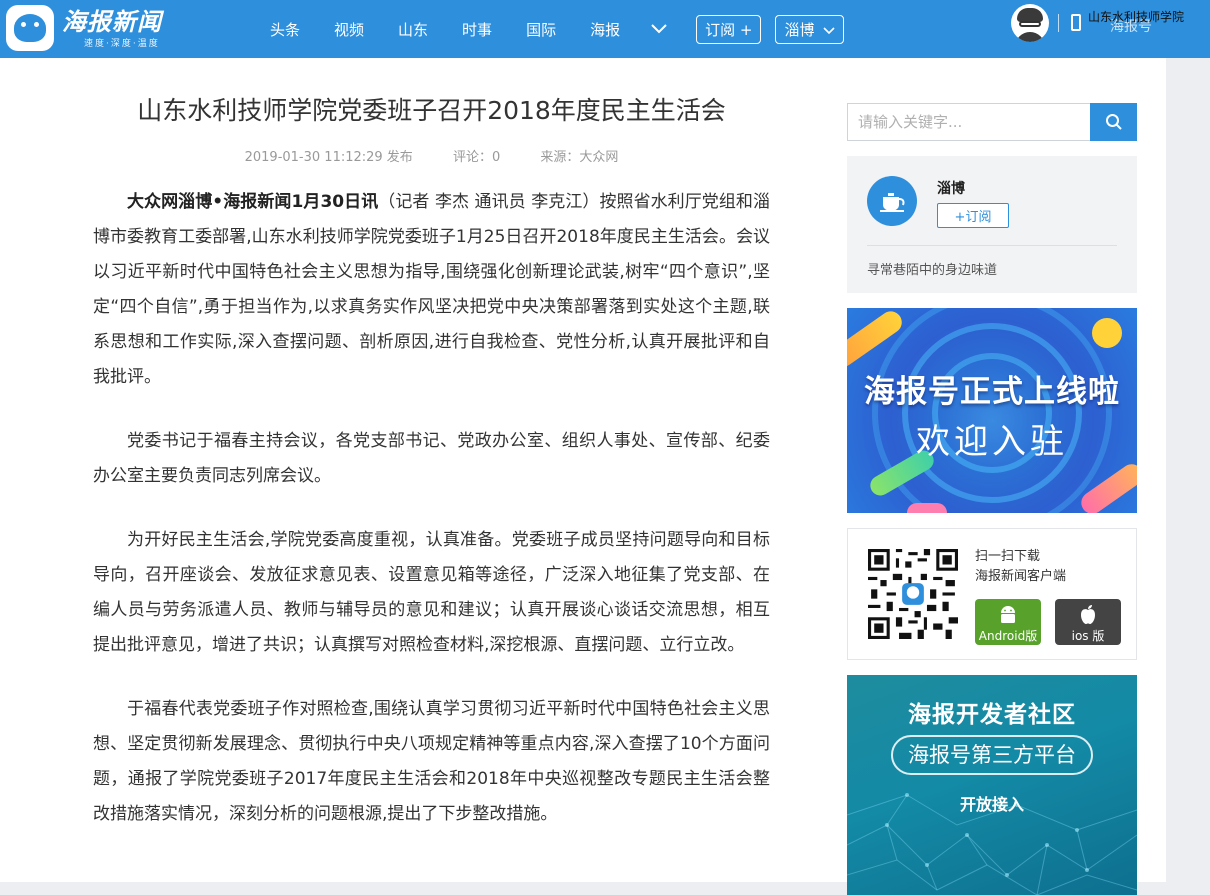 Image resolution: width=1210 pixels, height=895 pixels. What do you see at coordinates (349, 29) in the screenshot?
I see `nav-item-video: 视频` at bounding box center [349, 29].